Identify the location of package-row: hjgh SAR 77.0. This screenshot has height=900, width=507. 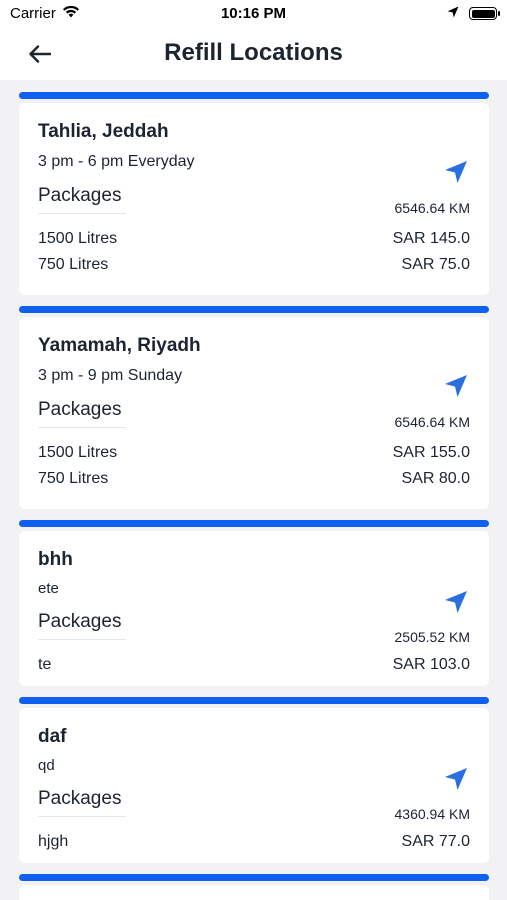
(254, 842).